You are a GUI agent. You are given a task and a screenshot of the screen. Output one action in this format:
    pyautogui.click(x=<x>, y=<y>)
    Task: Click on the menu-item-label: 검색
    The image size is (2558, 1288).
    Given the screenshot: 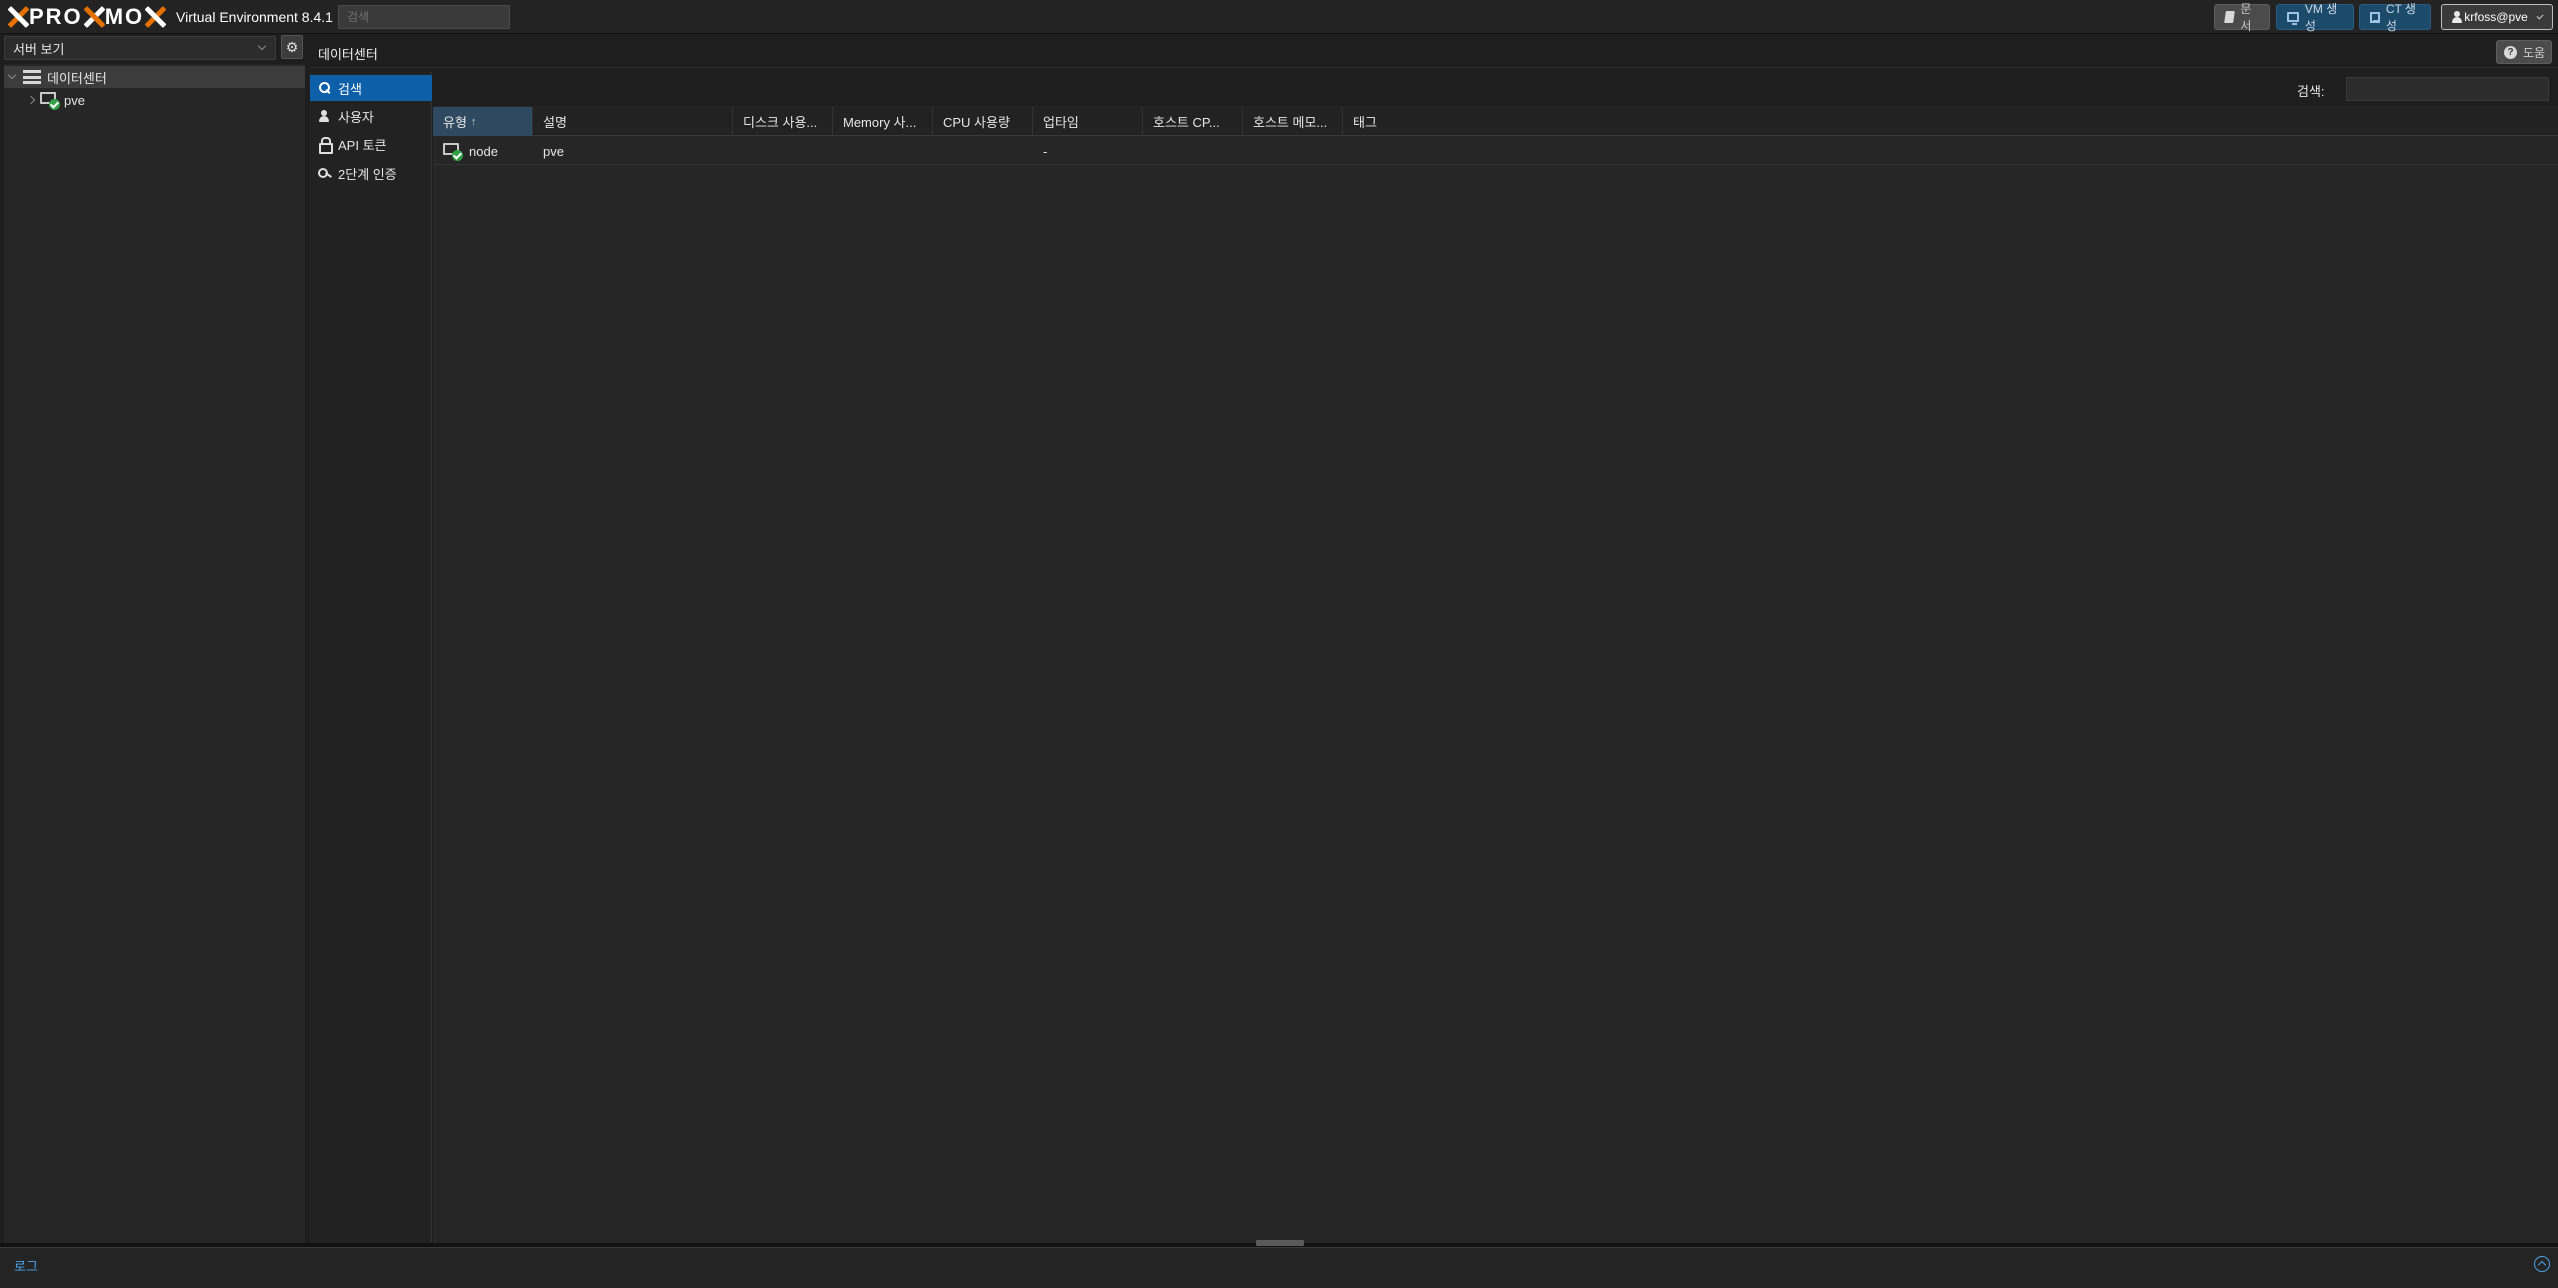 What is the action you would take?
    pyautogui.click(x=350, y=89)
    